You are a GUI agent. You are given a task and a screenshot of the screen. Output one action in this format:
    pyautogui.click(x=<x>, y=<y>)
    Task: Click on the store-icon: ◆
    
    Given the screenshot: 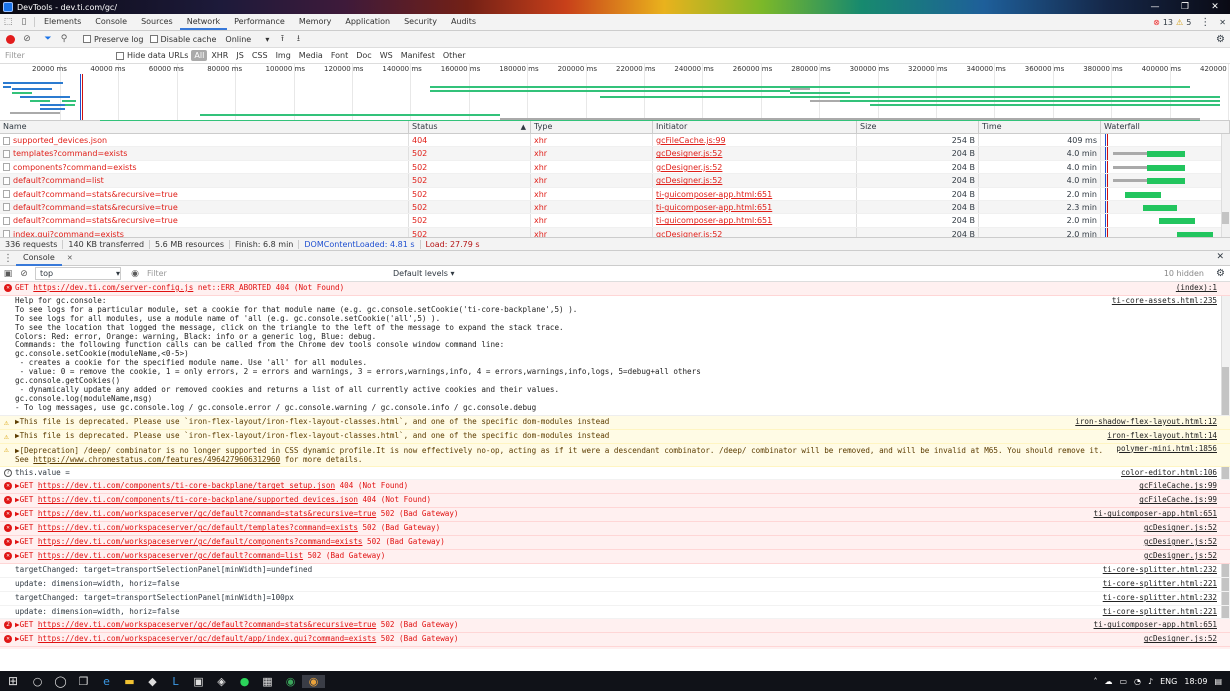 What is the action you would take?
    pyautogui.click(x=152, y=681)
    